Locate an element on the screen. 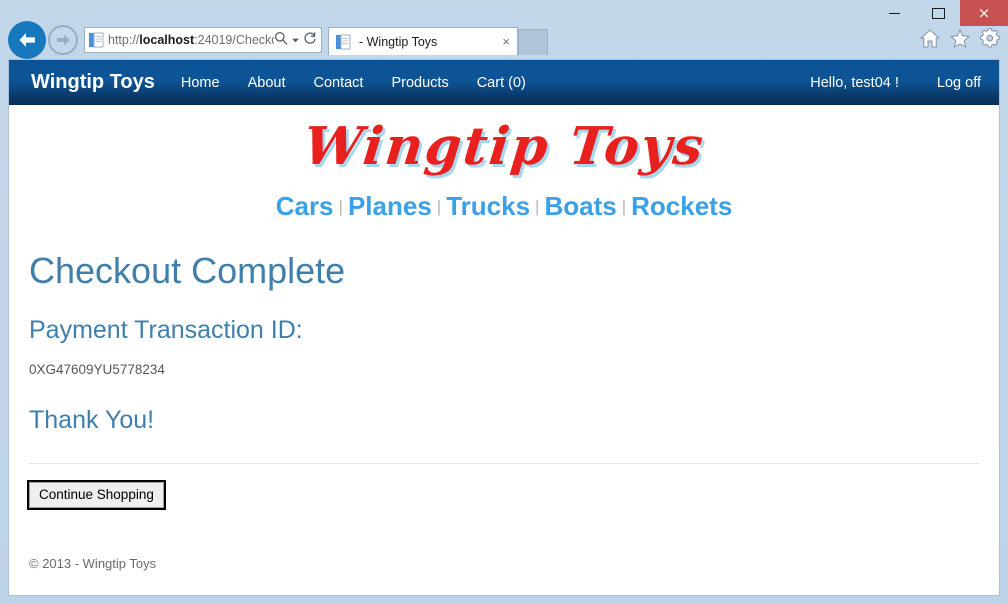 The width and height of the screenshot is (1008, 604). nav-item-cart: Cart (0) is located at coordinates (501, 83).